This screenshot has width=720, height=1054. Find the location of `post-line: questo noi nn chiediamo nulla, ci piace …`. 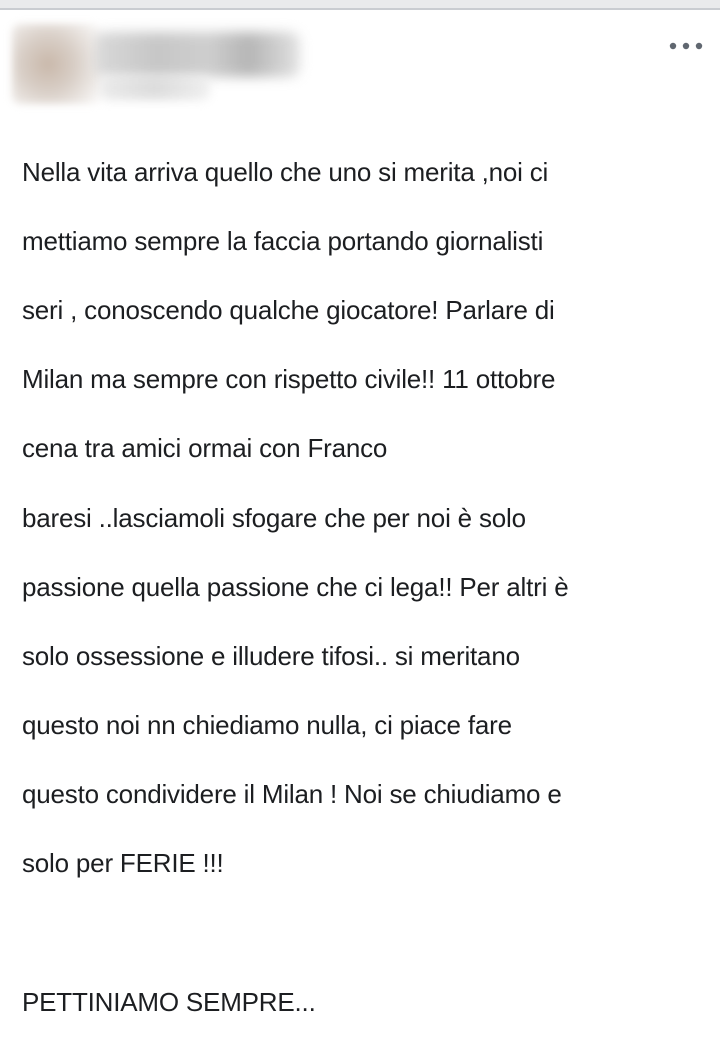

post-line: questo noi nn chiediamo nulla, ci piace … is located at coordinates (267, 725).